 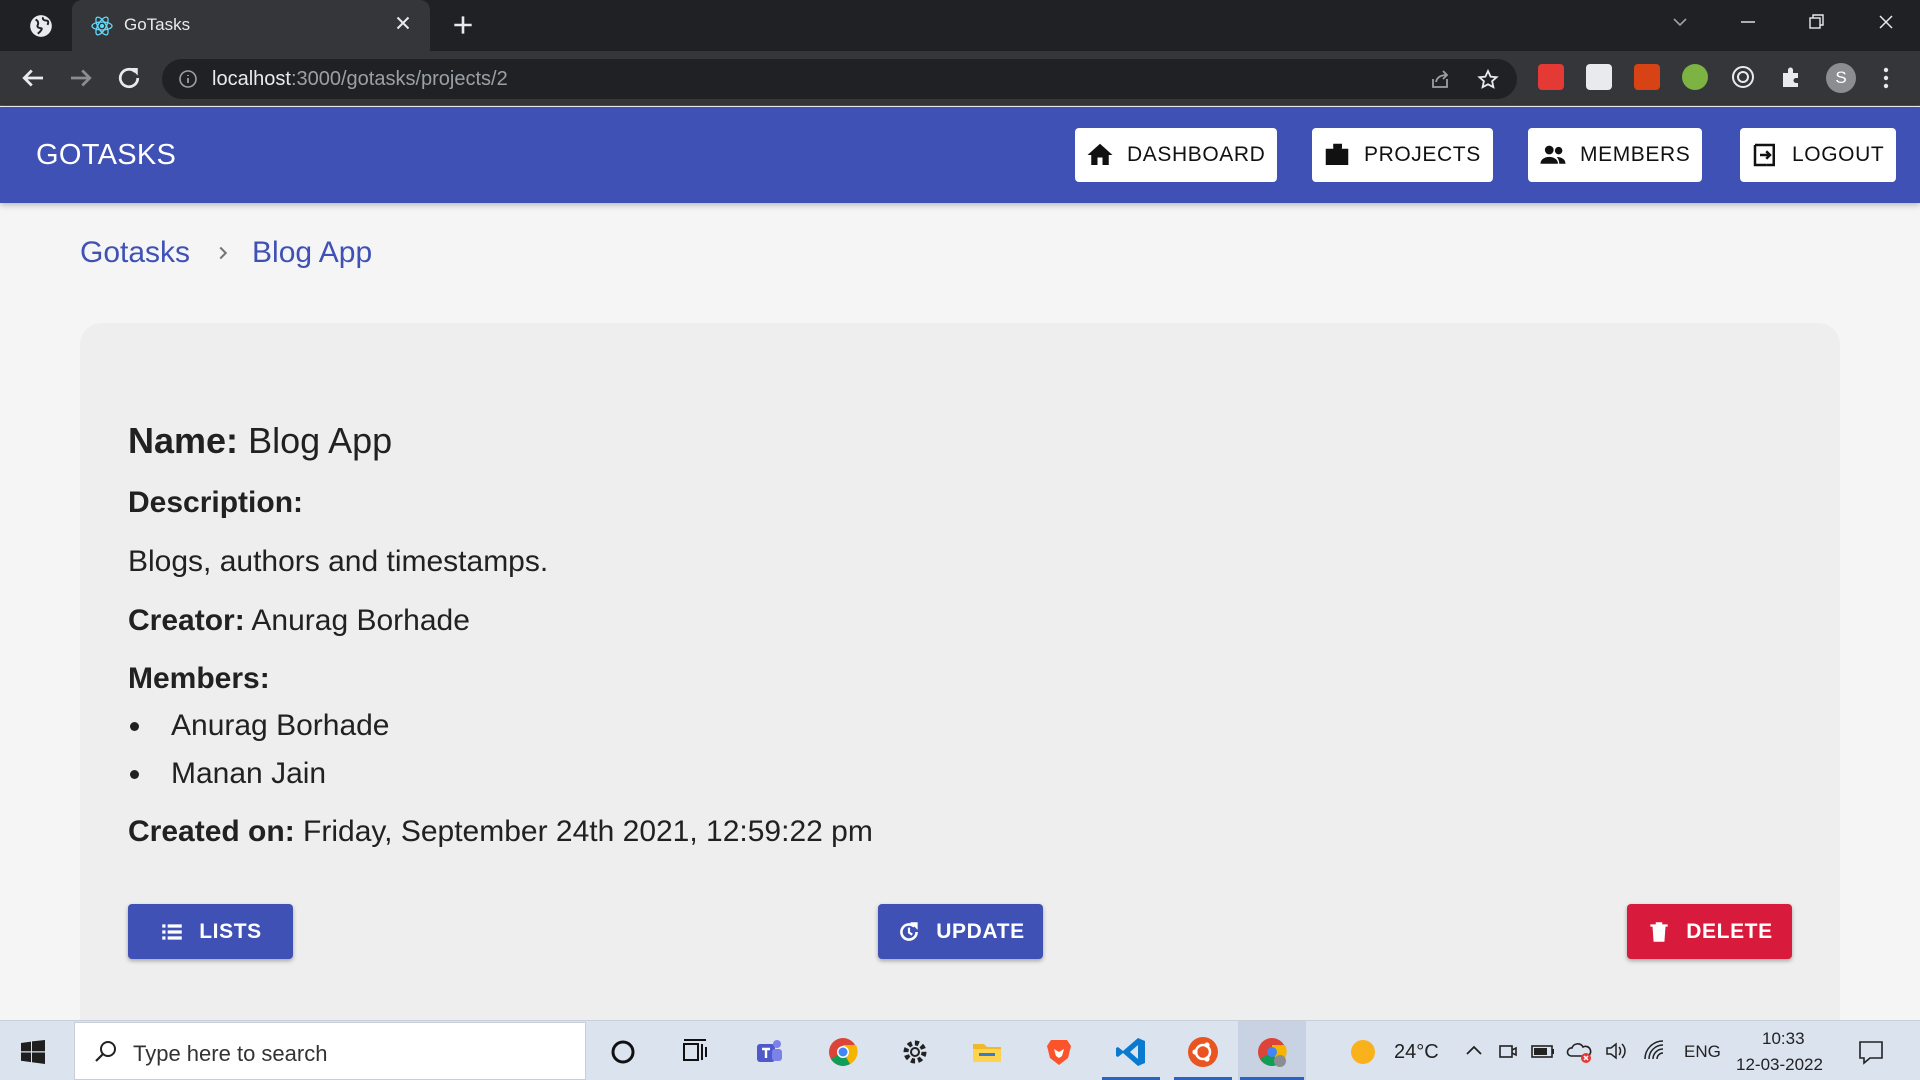 What do you see at coordinates (1764, 155) in the screenshot?
I see `logout-icon` at bounding box center [1764, 155].